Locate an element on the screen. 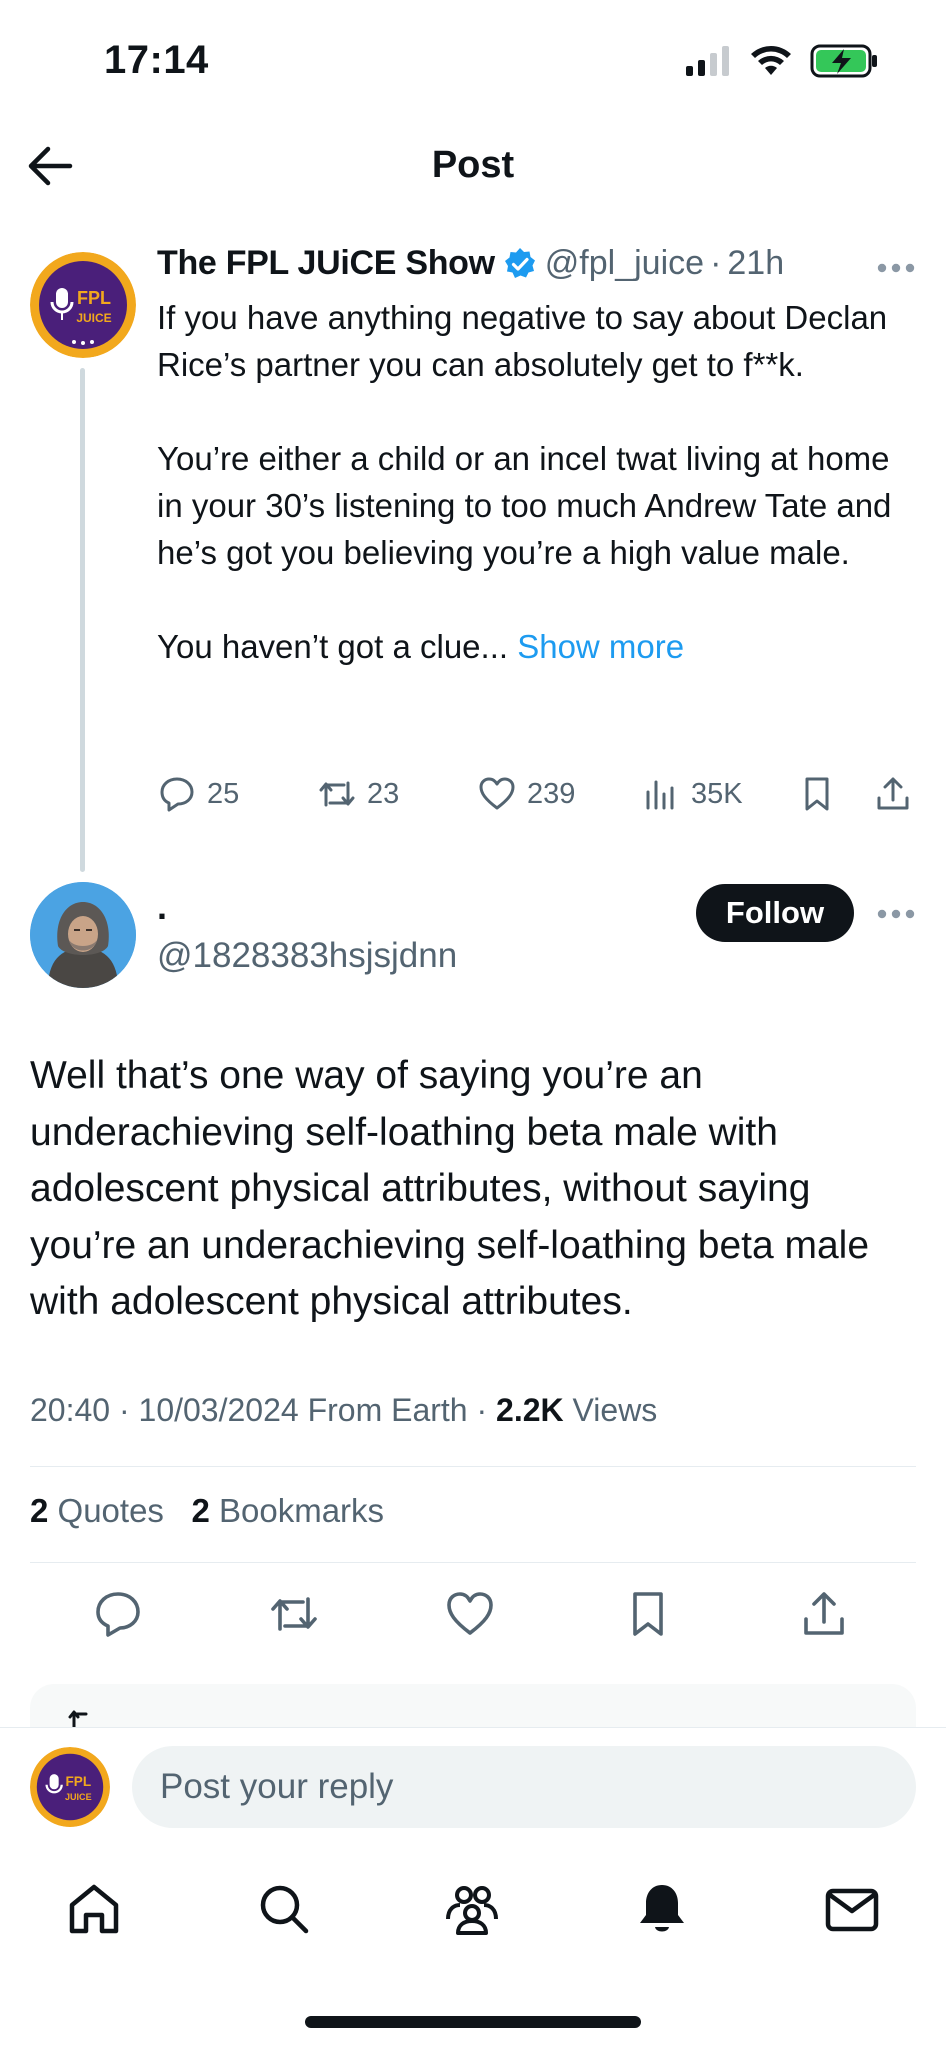 The image size is (946, 2048). original-post-header: The FPL JUiCE Show @fpl_juice · 21h is located at coordinates (470, 263).